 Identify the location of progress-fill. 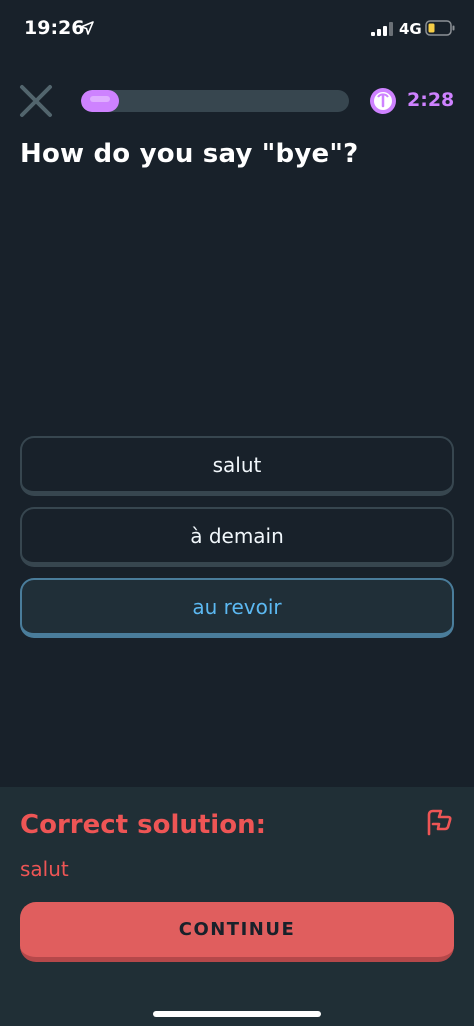
(100, 101).